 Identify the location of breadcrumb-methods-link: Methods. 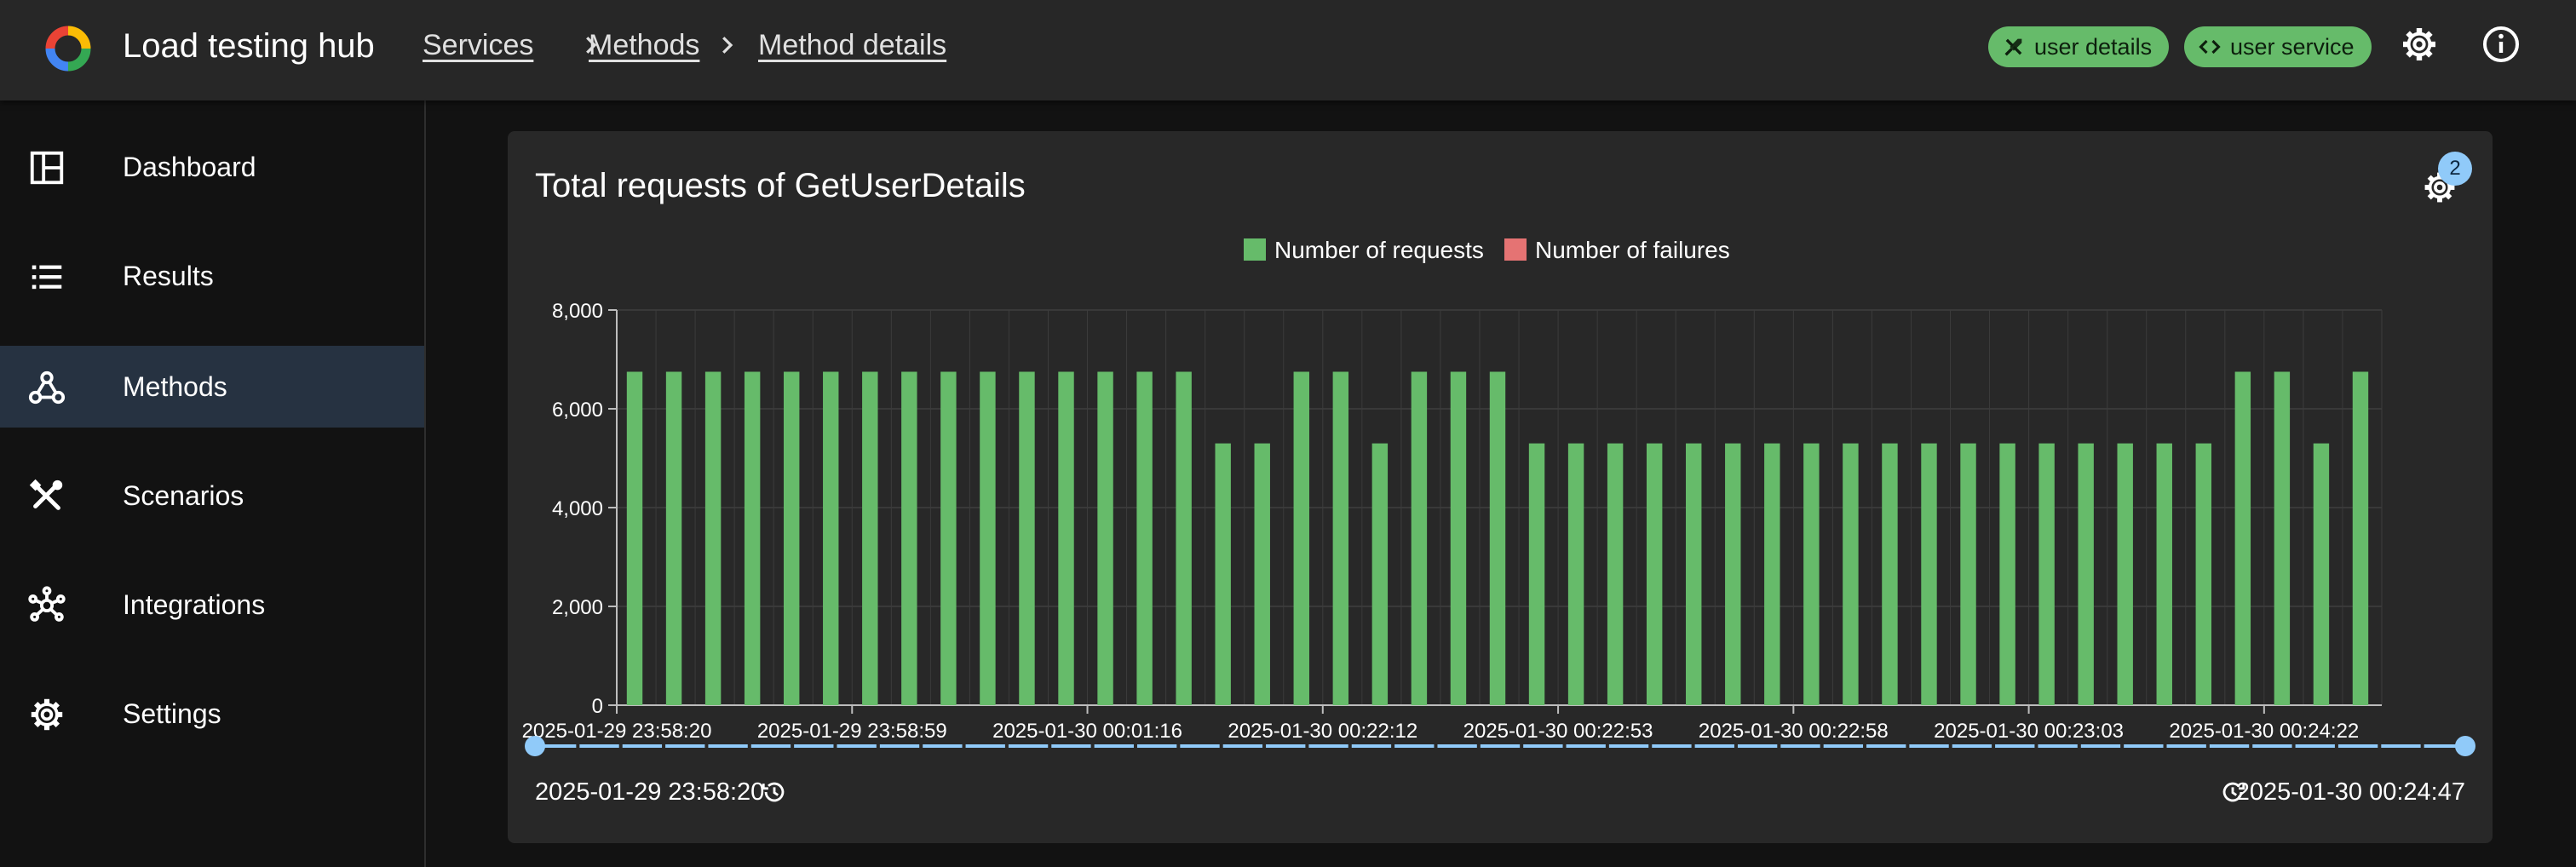
(644, 45).